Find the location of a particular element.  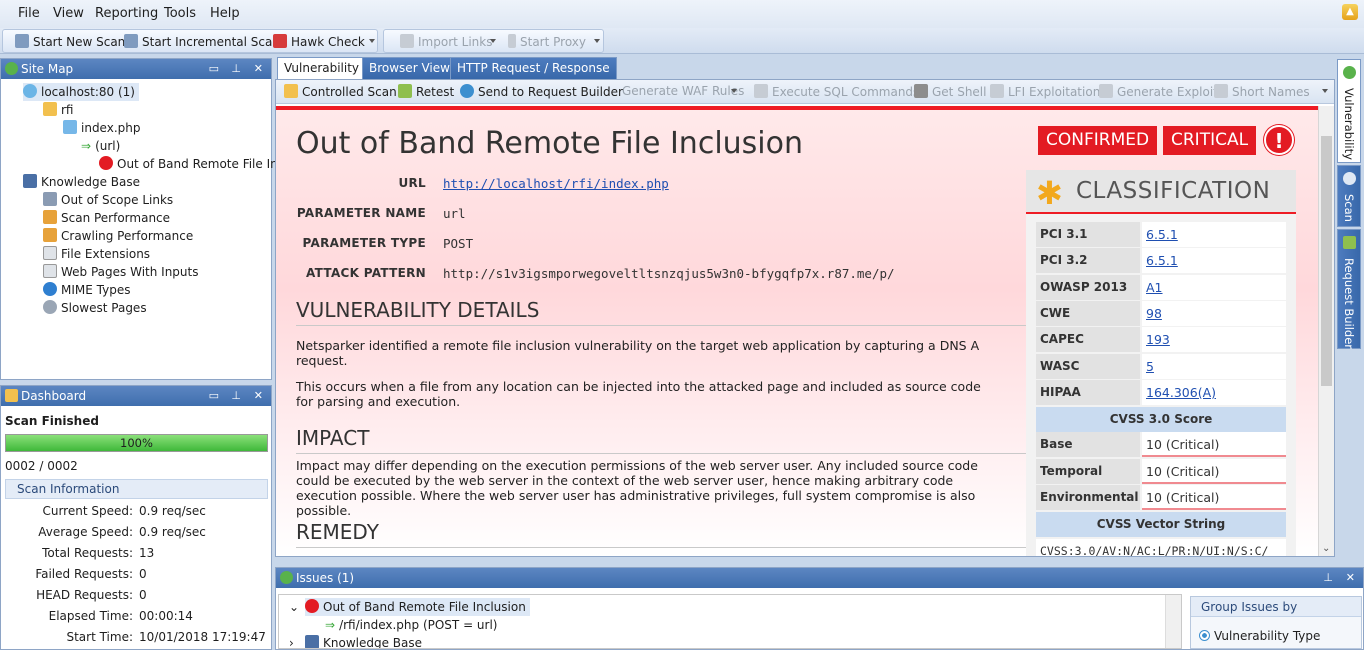

scrollbar-thumb is located at coordinates (1326, 261).